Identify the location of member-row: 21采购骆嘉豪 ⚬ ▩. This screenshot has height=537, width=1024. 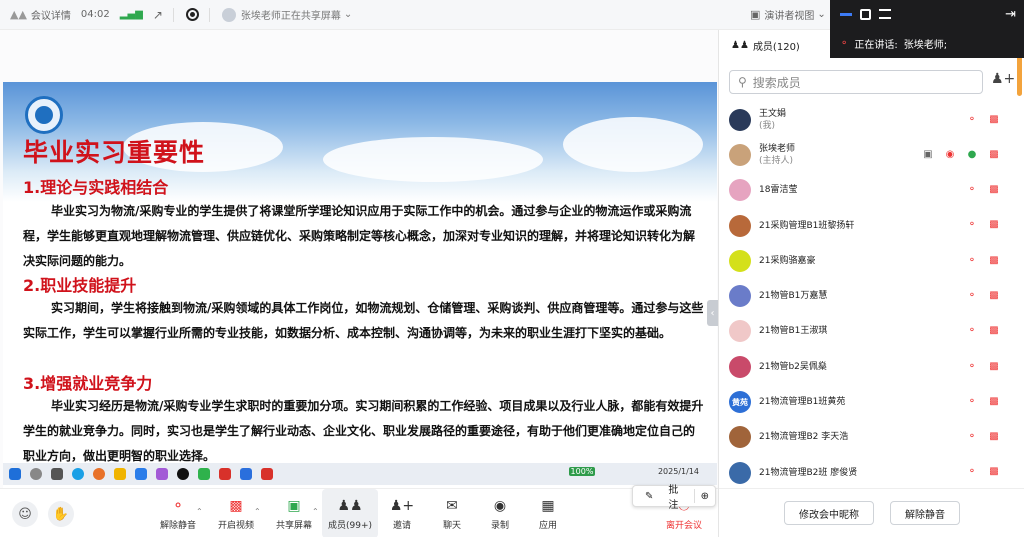
(871, 260).